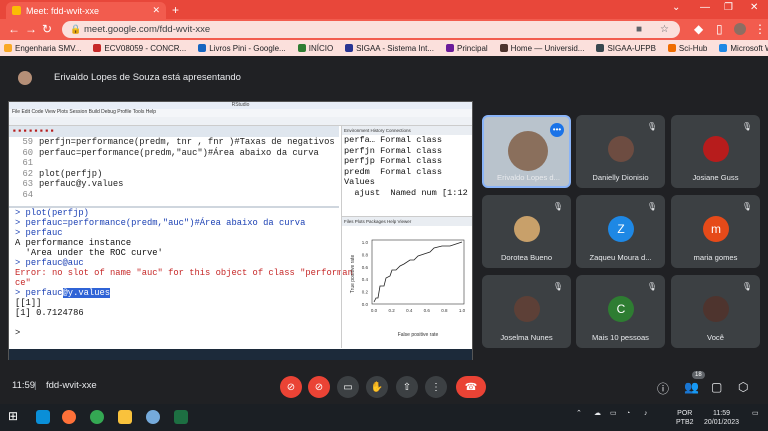 Image resolution: width=768 pixels, height=431 pixels. Describe the element at coordinates (76, 29) in the screenshot. I see `lock-icon: 🔒` at that location.